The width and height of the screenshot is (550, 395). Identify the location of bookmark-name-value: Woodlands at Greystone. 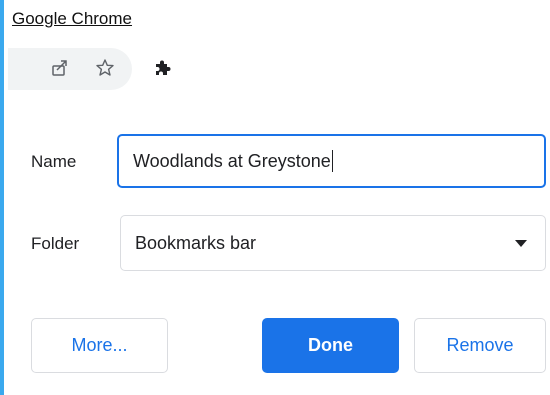
(232, 160).